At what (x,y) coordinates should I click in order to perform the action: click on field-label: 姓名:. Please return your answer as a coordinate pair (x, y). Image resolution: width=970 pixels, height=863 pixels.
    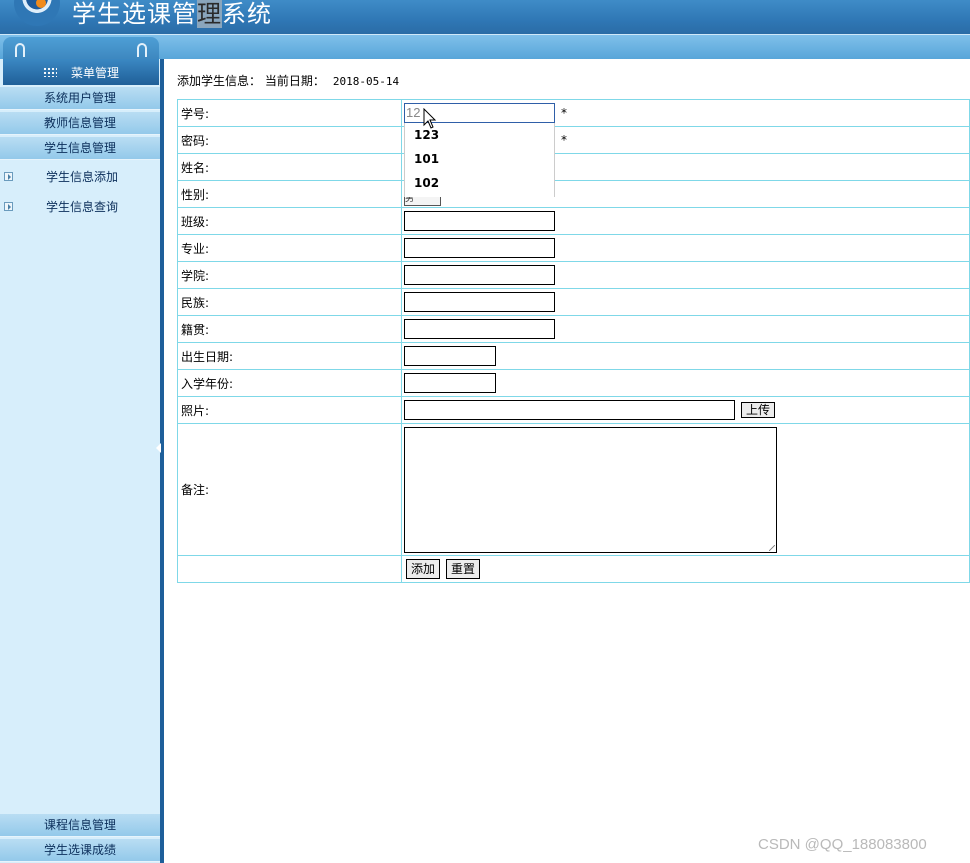
    Looking at the image, I should click on (289, 167).